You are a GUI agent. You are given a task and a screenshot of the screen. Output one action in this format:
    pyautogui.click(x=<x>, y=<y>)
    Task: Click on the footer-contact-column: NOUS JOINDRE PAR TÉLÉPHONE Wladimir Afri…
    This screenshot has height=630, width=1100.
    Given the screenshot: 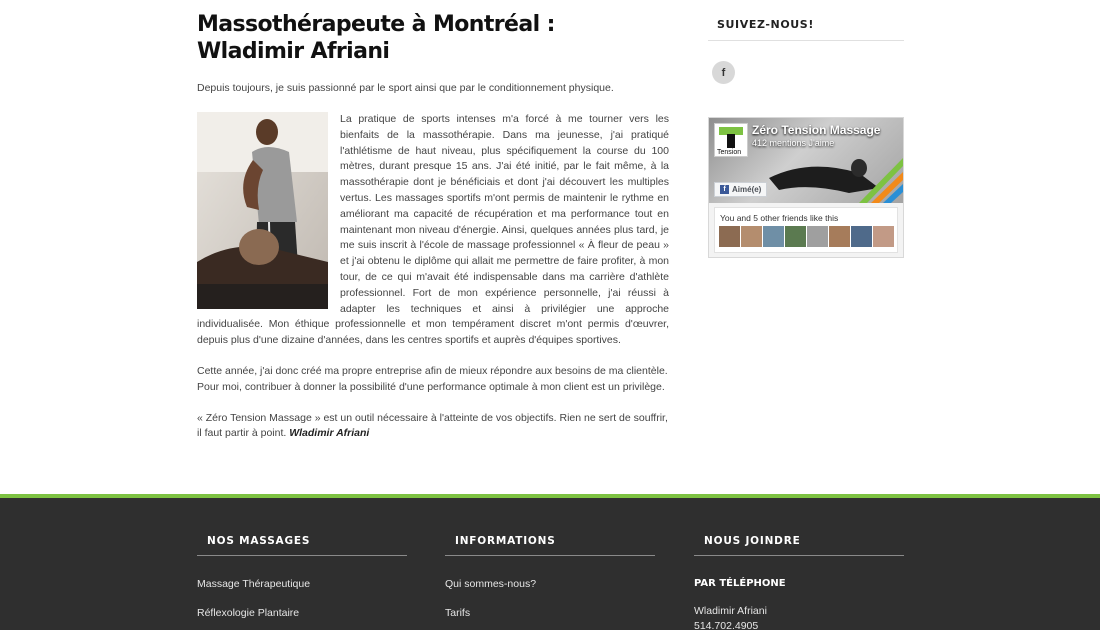 What is the action you would take?
    pyautogui.click(x=799, y=564)
    